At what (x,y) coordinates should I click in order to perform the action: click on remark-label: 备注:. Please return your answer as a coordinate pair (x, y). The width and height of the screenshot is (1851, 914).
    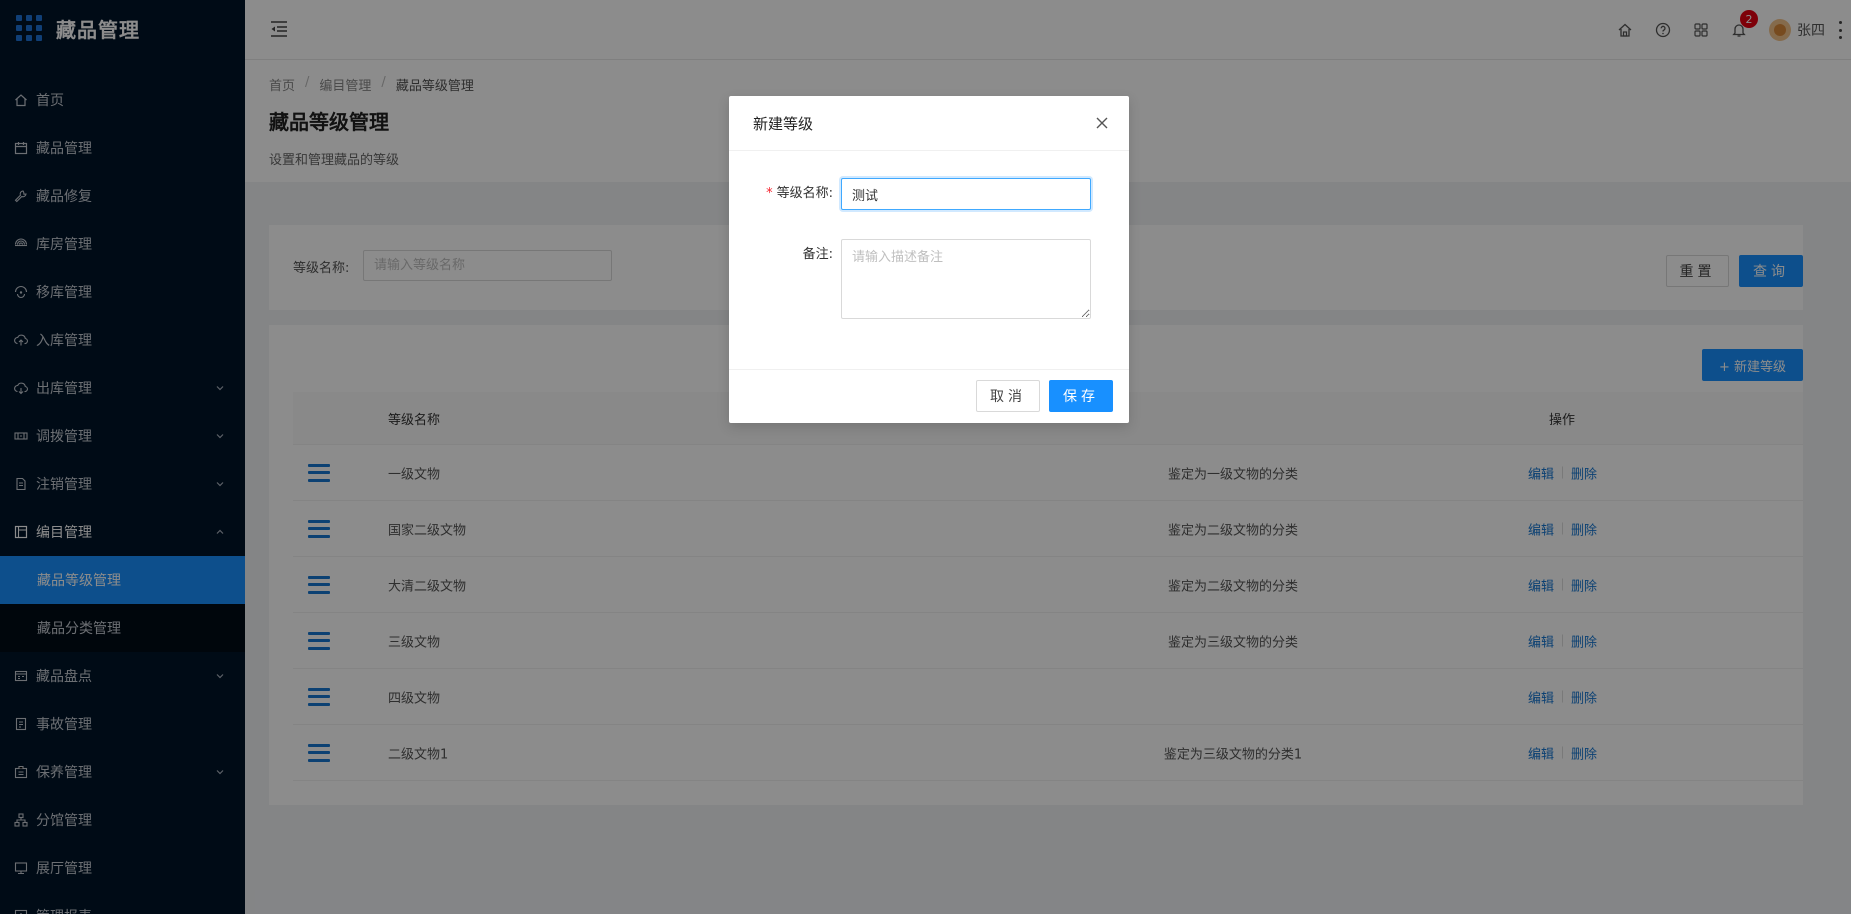
    Looking at the image, I should click on (817, 254).